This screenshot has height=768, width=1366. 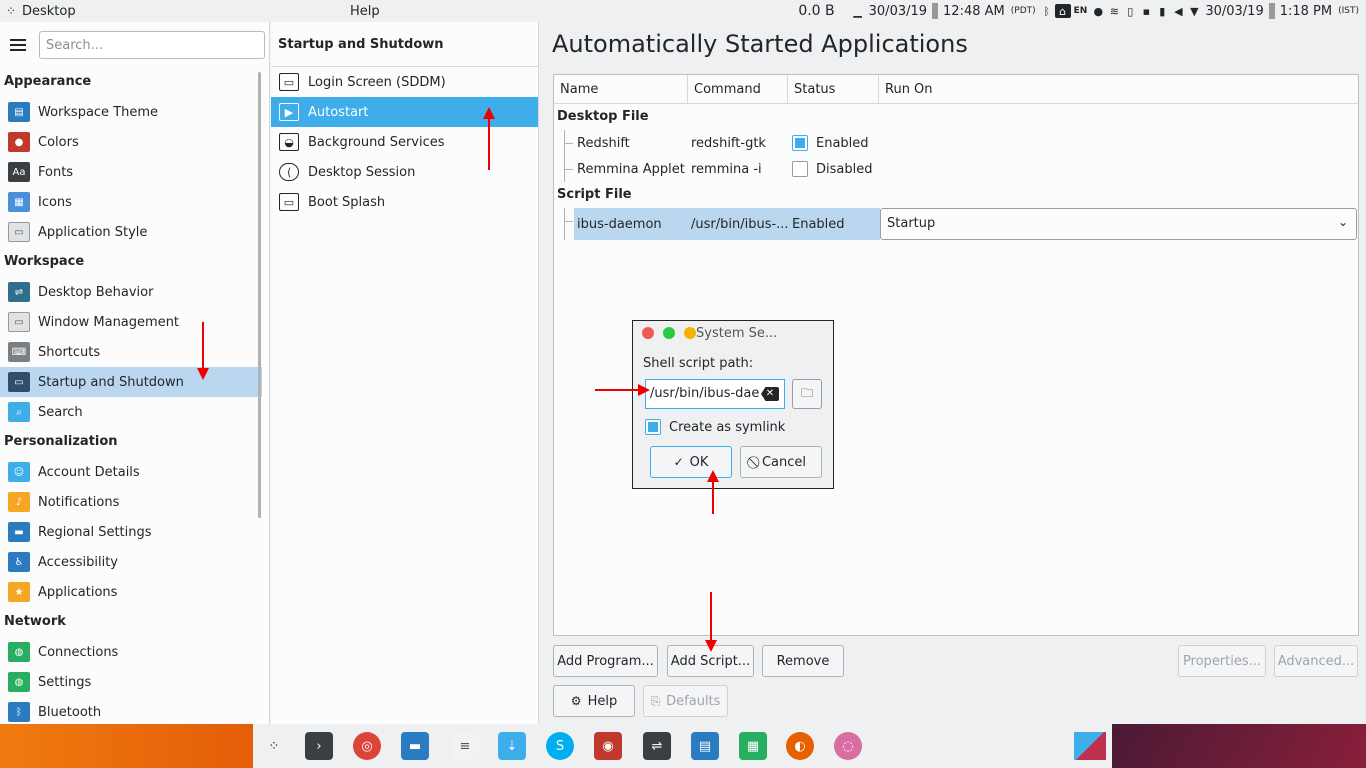 I want to click on sidebar-item-search: ⌕ Search, so click(x=131, y=412).